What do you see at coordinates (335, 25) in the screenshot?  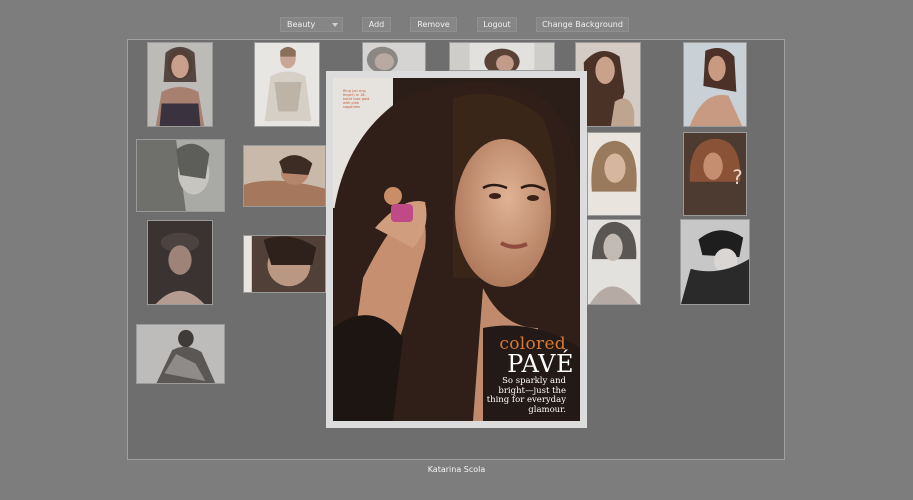 I see `chevron-down-icon` at bounding box center [335, 25].